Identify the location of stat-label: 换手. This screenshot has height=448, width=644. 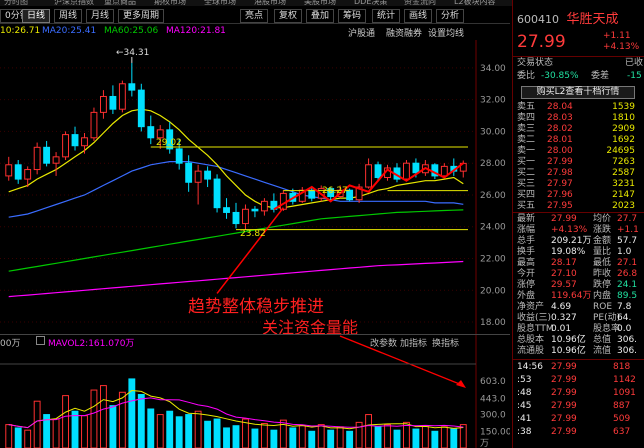
(526, 252).